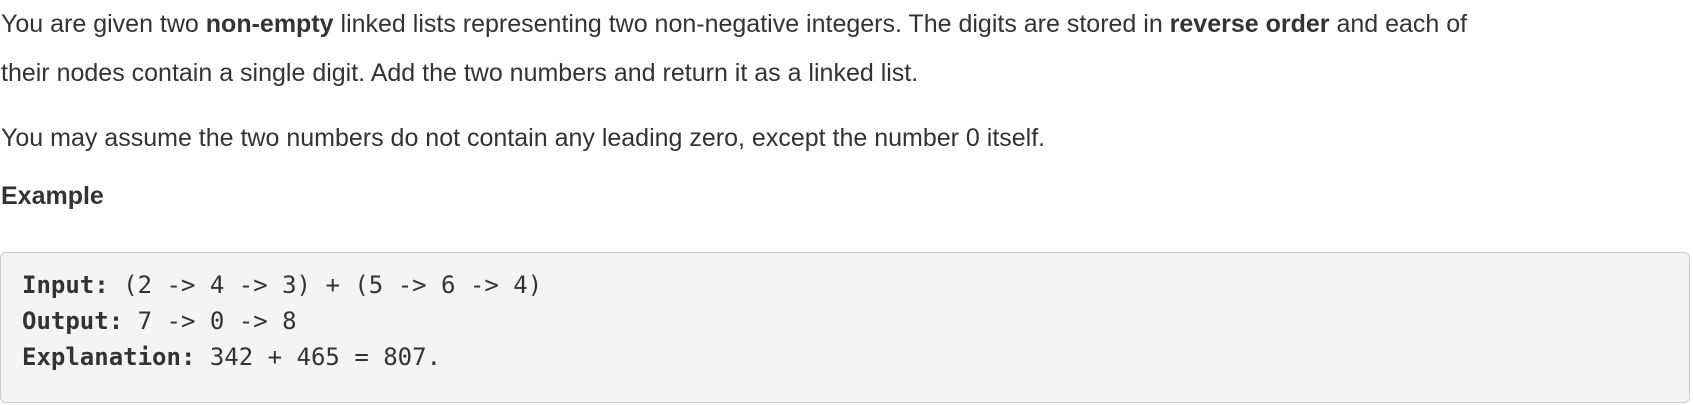 Image resolution: width=1693 pixels, height=405 pixels. What do you see at coordinates (318, 357) in the screenshot?
I see `explanation-value: 342 + 465 = 807.` at bounding box center [318, 357].